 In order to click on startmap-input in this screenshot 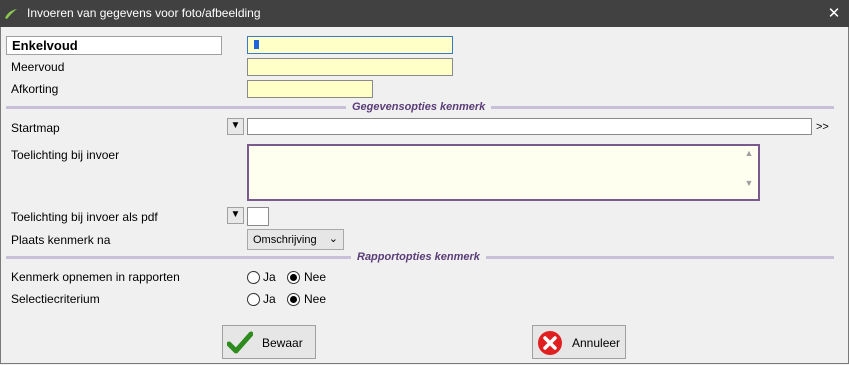, I will do `click(529, 126)`.